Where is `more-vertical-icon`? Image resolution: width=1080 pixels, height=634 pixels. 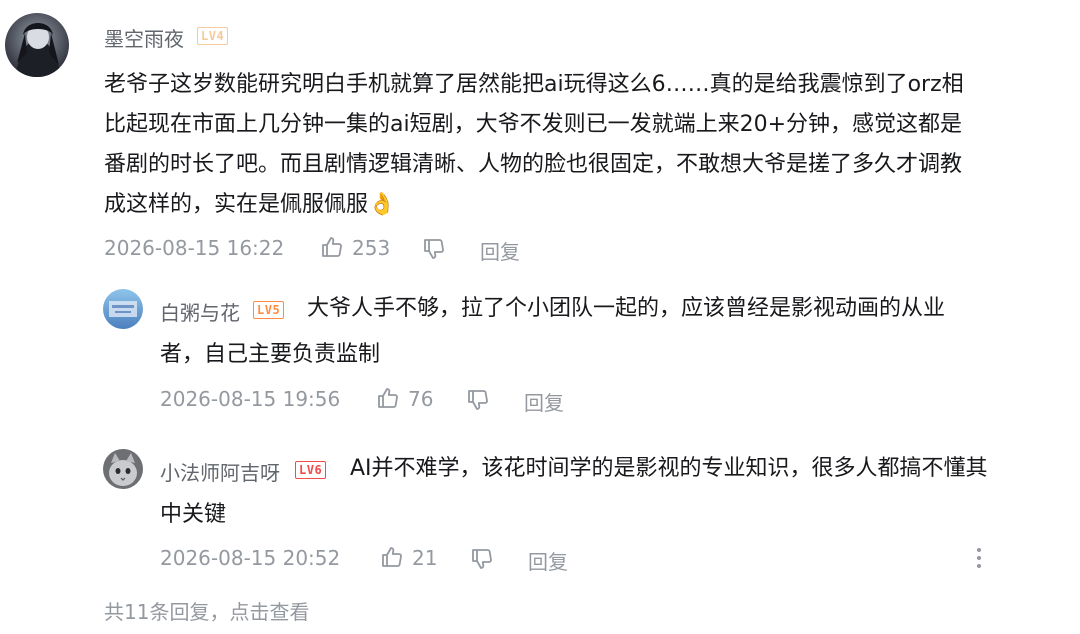 more-vertical-icon is located at coordinates (979, 558).